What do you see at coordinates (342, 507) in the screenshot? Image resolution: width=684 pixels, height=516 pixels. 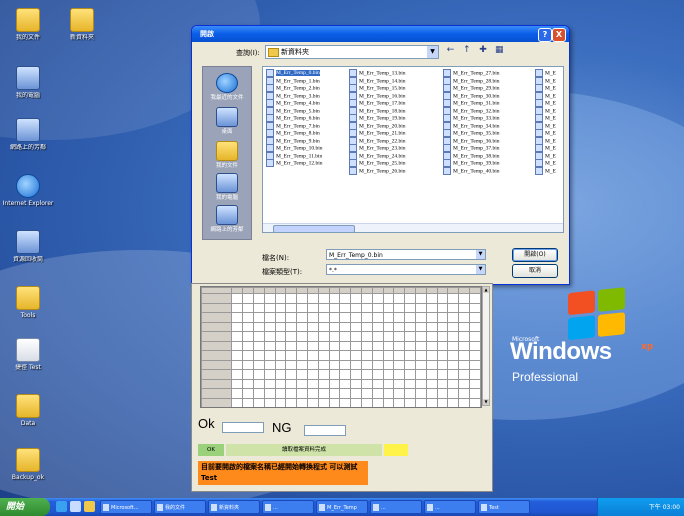 I see `taskbar-item: M_Err_Temp` at bounding box center [342, 507].